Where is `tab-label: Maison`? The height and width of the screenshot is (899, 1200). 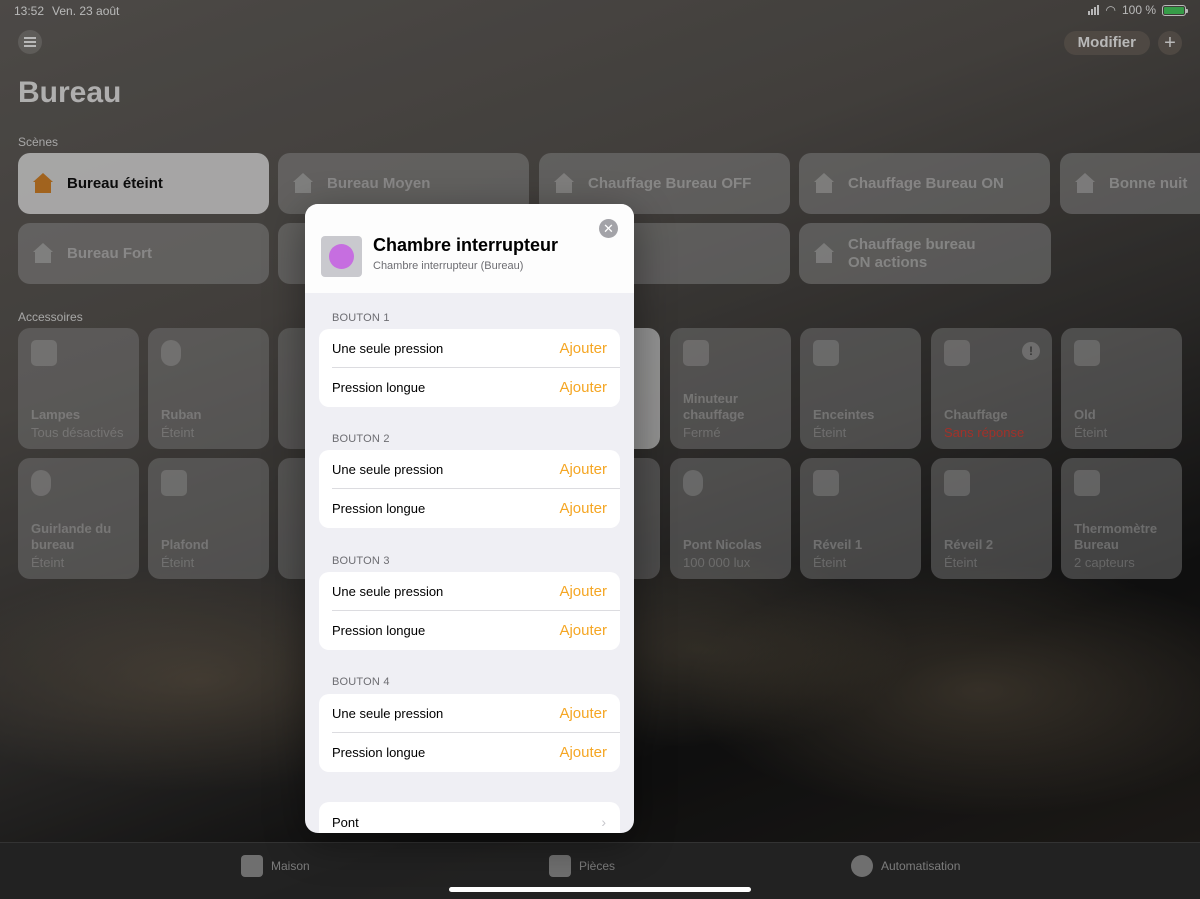 tab-label: Maison is located at coordinates (290, 866).